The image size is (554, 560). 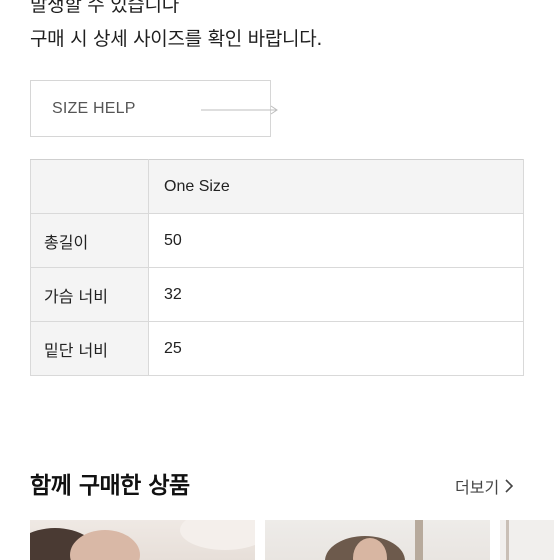 What do you see at coordinates (477, 487) in the screenshot?
I see `more-label: 더보기` at bounding box center [477, 487].